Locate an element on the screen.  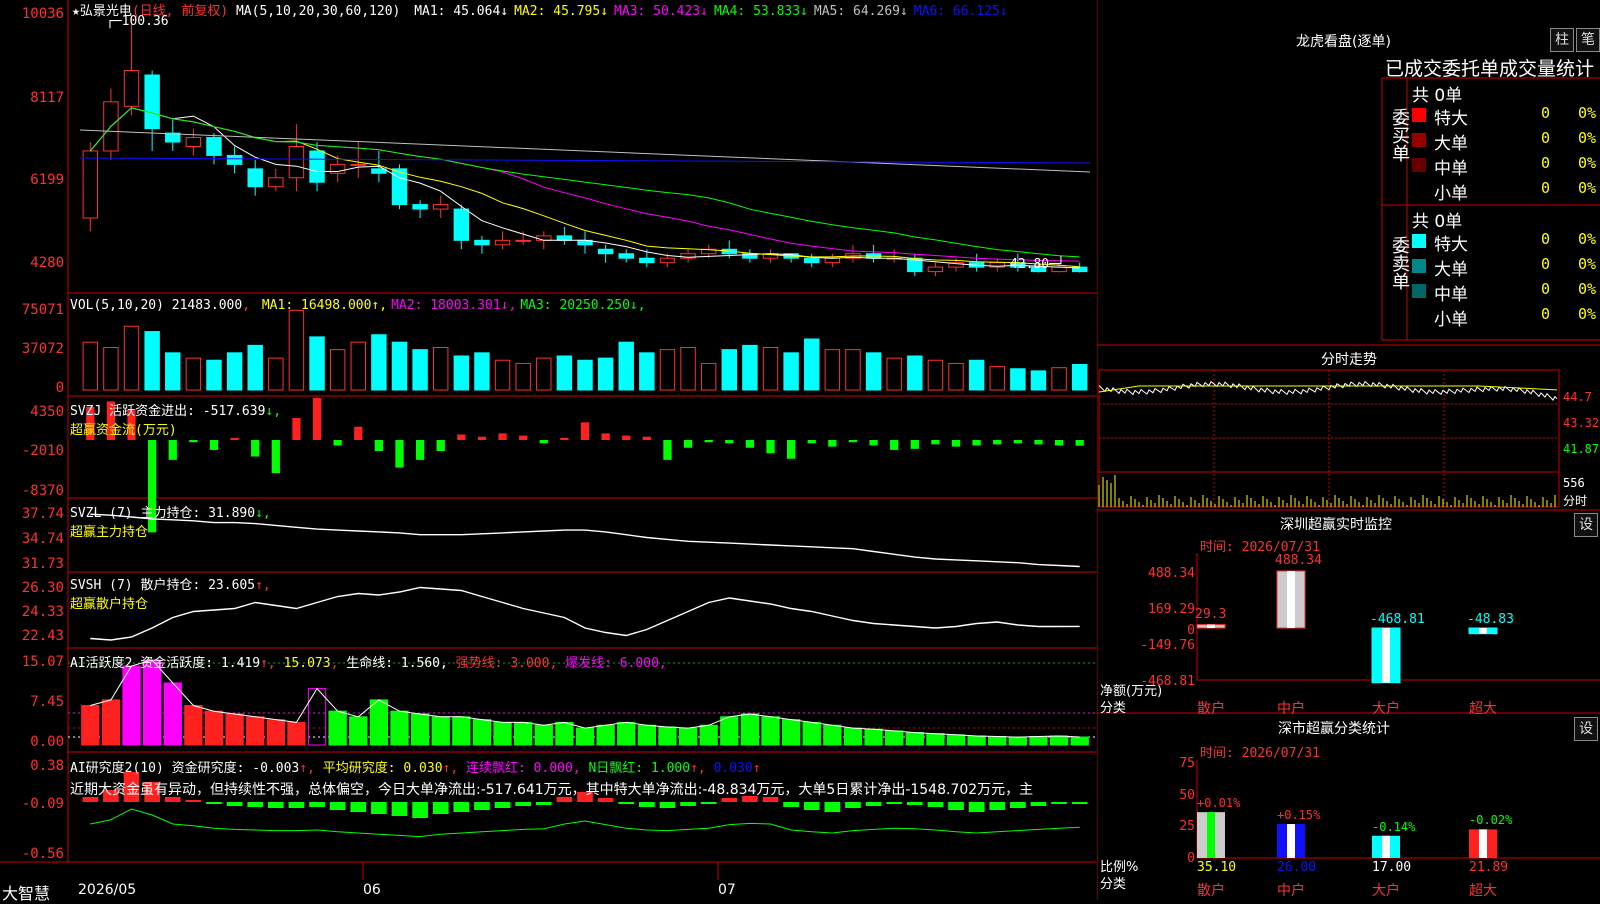
cs-bar-category: 散户 is located at coordinates (1211, 891).